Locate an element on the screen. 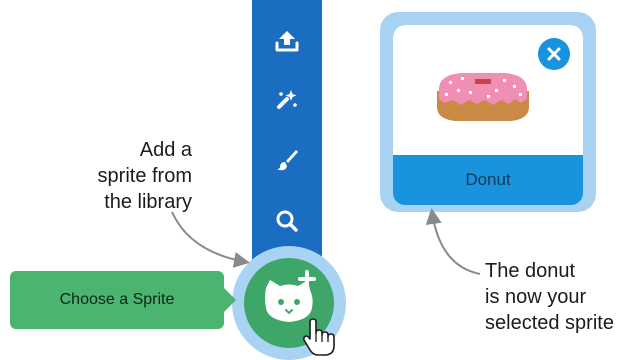  callout-arrow-donut is located at coordinates (453, 241).